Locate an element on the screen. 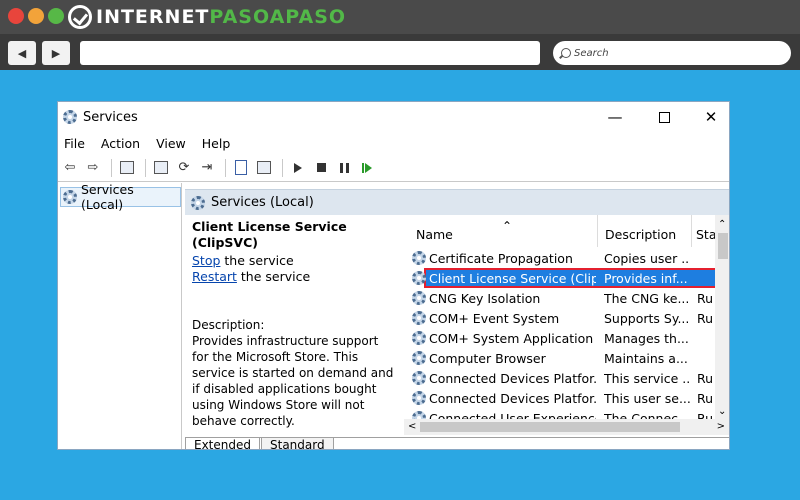  search-input: Search is located at coordinates (672, 53).